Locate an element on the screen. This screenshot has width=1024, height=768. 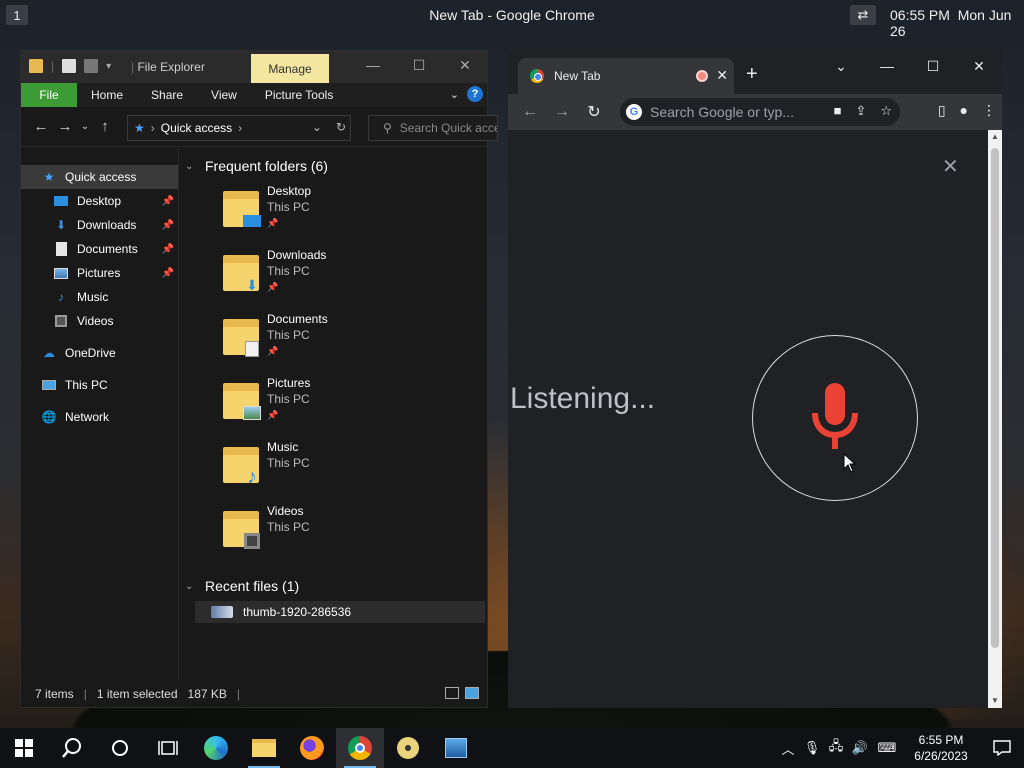
share-icon: ⇪ is located at coordinates (860, 111).